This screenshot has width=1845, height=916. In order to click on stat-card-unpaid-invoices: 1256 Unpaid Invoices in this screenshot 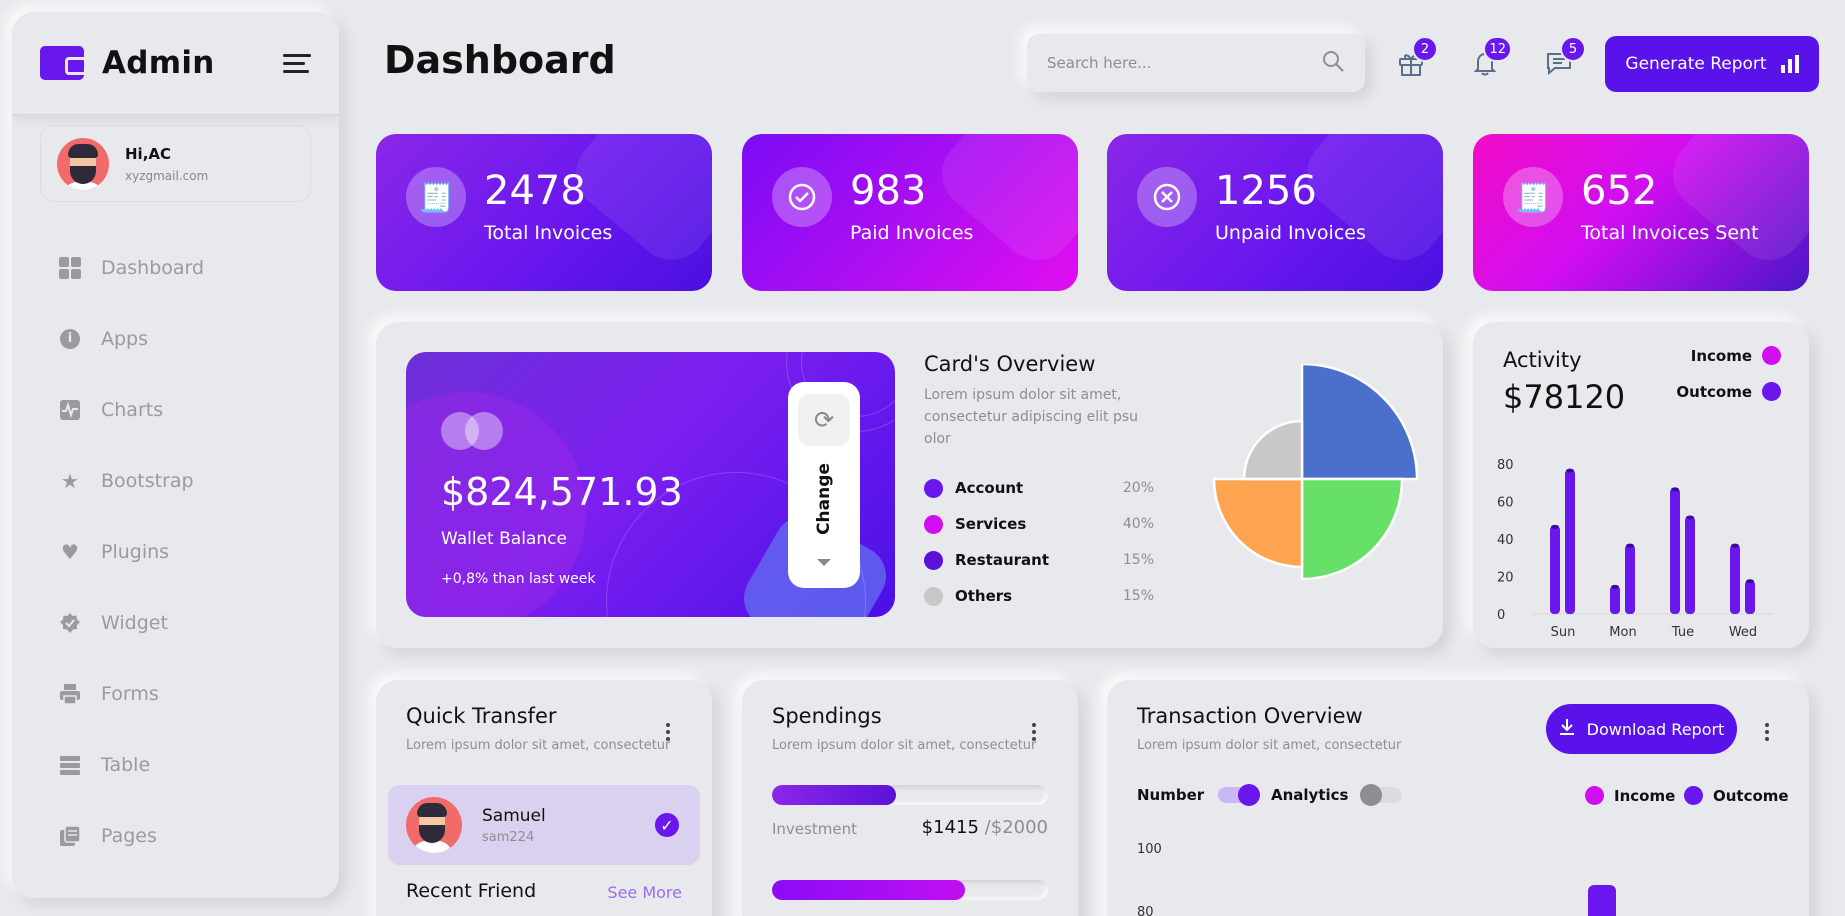, I will do `click(1275, 212)`.